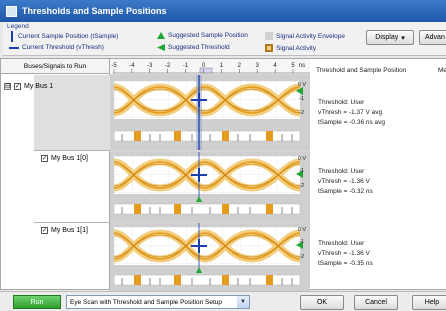 The width and height of the screenshot is (446, 311). What do you see at coordinates (345, 191) in the screenshot?
I see `tsample-value: tSample = -0.32 ns` at bounding box center [345, 191].